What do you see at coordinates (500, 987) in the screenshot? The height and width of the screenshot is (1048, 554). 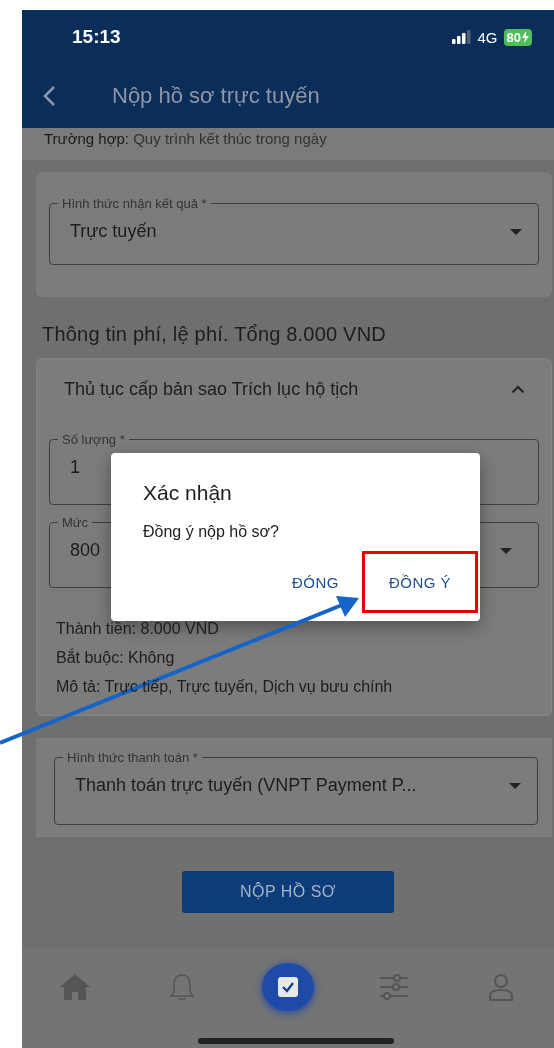 I see `person-icon` at bounding box center [500, 987].